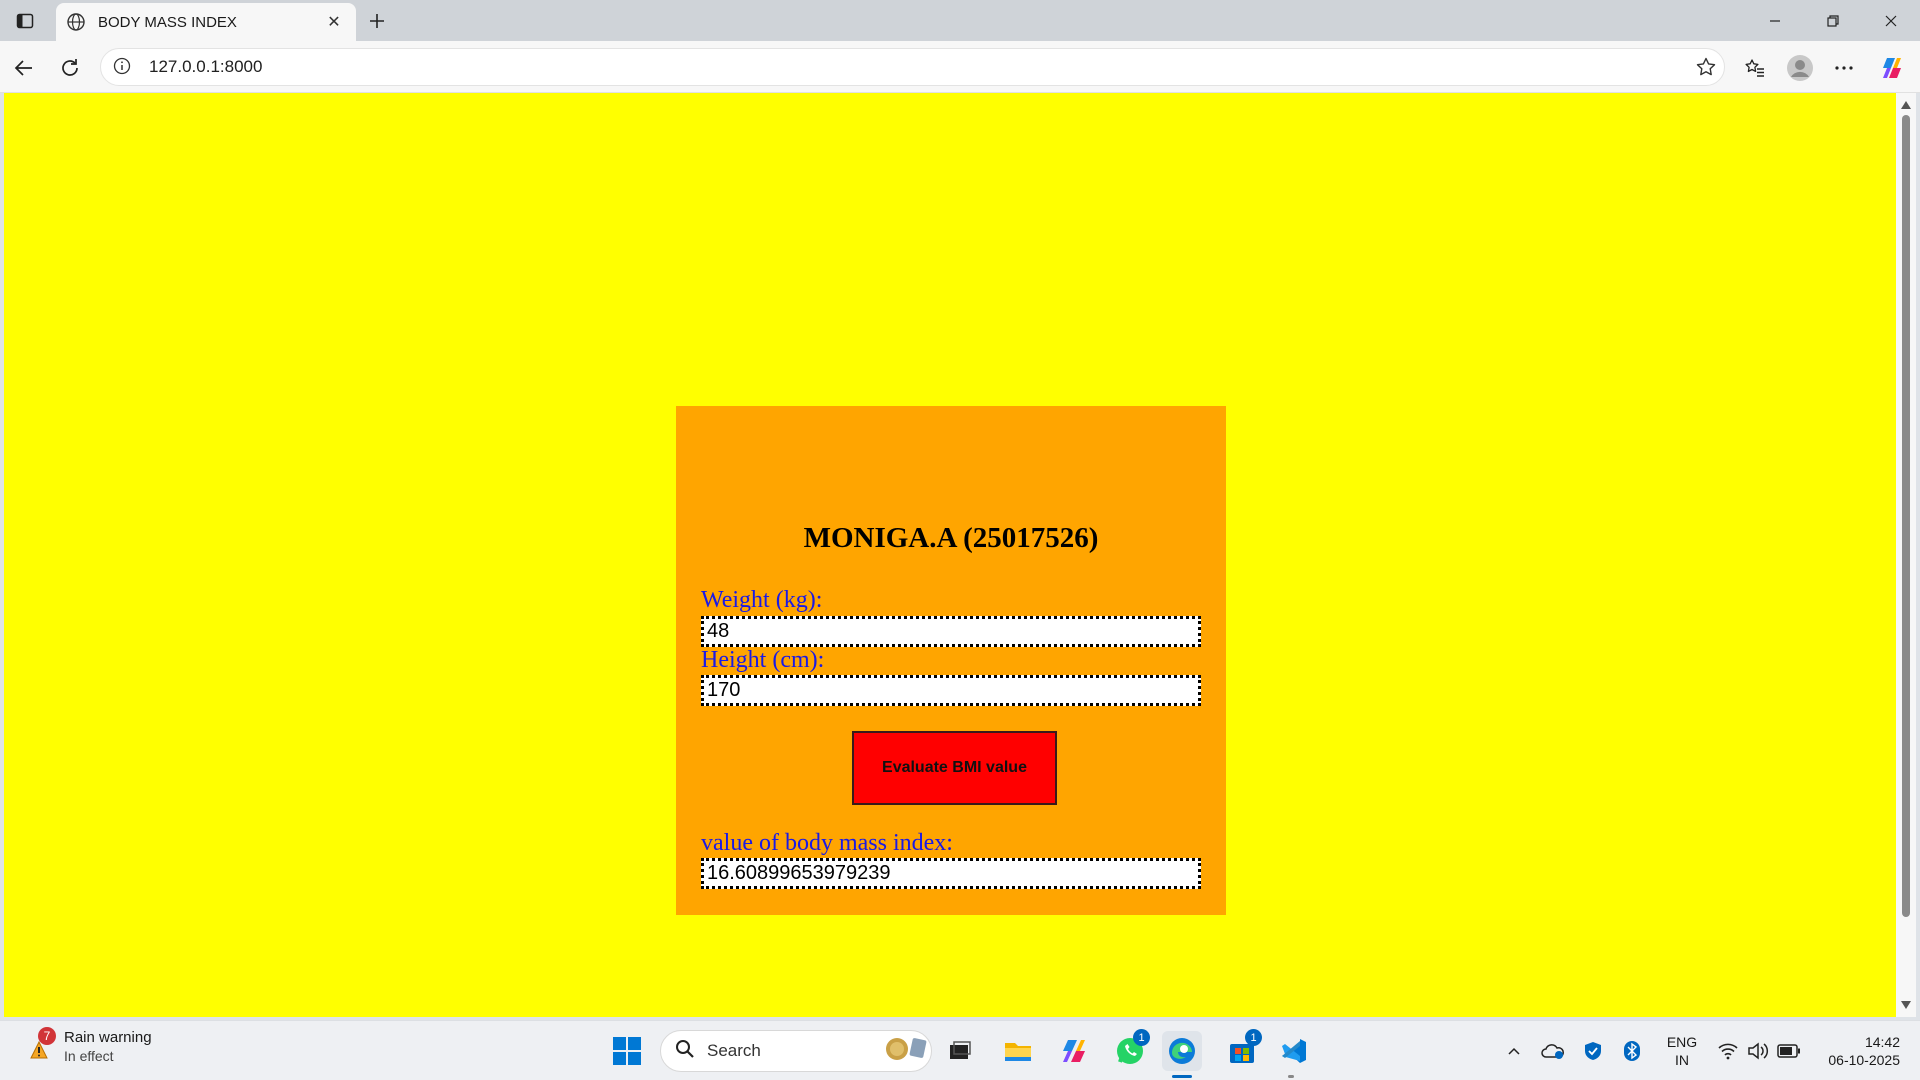  What do you see at coordinates (70, 68) in the screenshot?
I see `refresh-icon` at bounding box center [70, 68].